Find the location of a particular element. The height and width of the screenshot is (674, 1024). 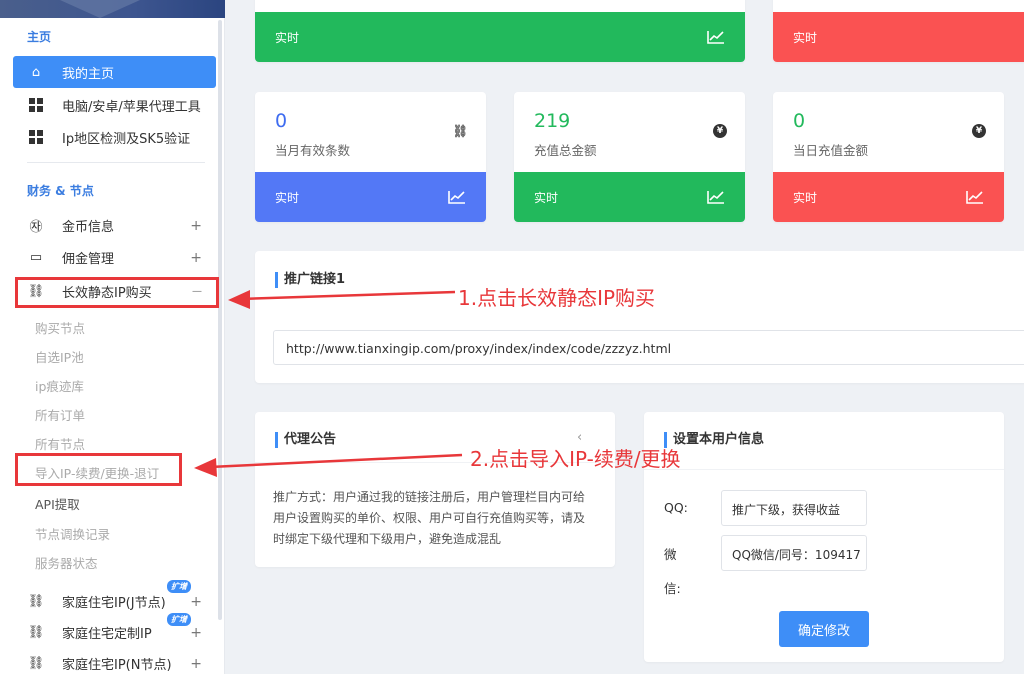

sidebar-item-commission: ▭ 佣金管理 + is located at coordinates (114, 257).